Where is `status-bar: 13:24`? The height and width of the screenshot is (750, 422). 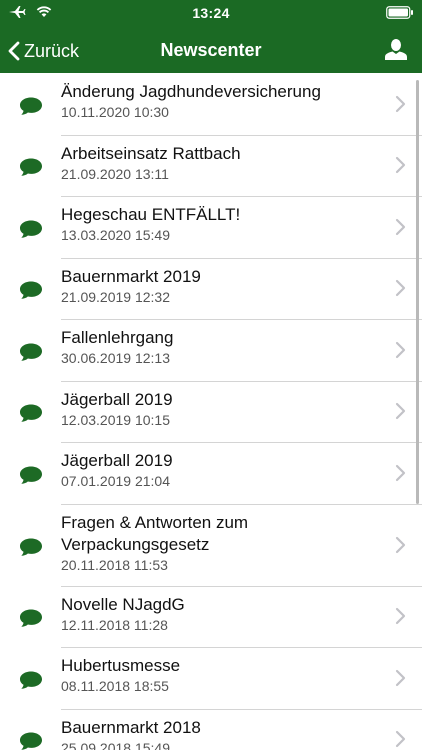
status-bar: 13:24 is located at coordinates (211, 13).